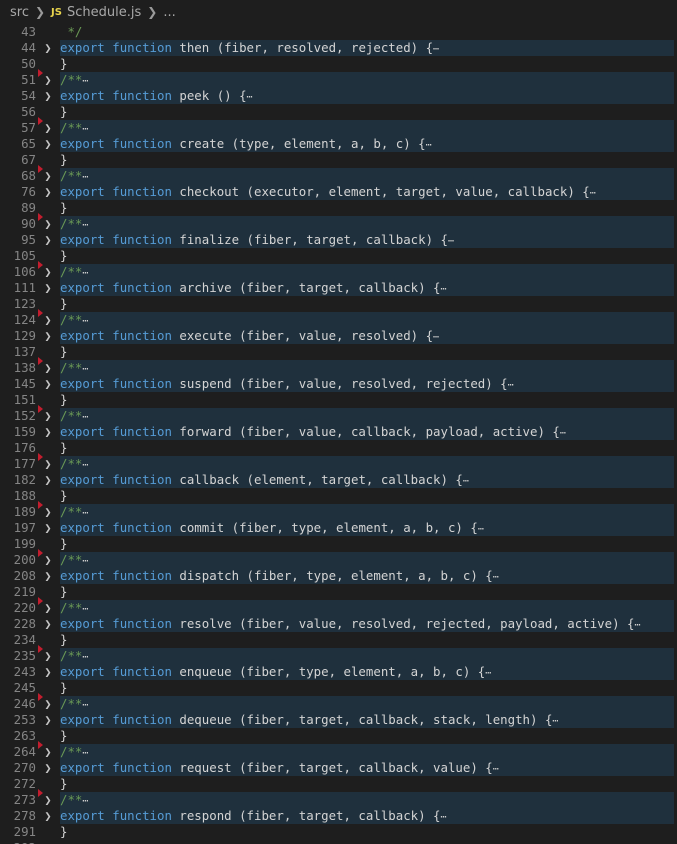 Image resolution: width=677 pixels, height=844 pixels. Describe the element at coordinates (19, 12) in the screenshot. I see `breadcrumb-folder: src` at that location.